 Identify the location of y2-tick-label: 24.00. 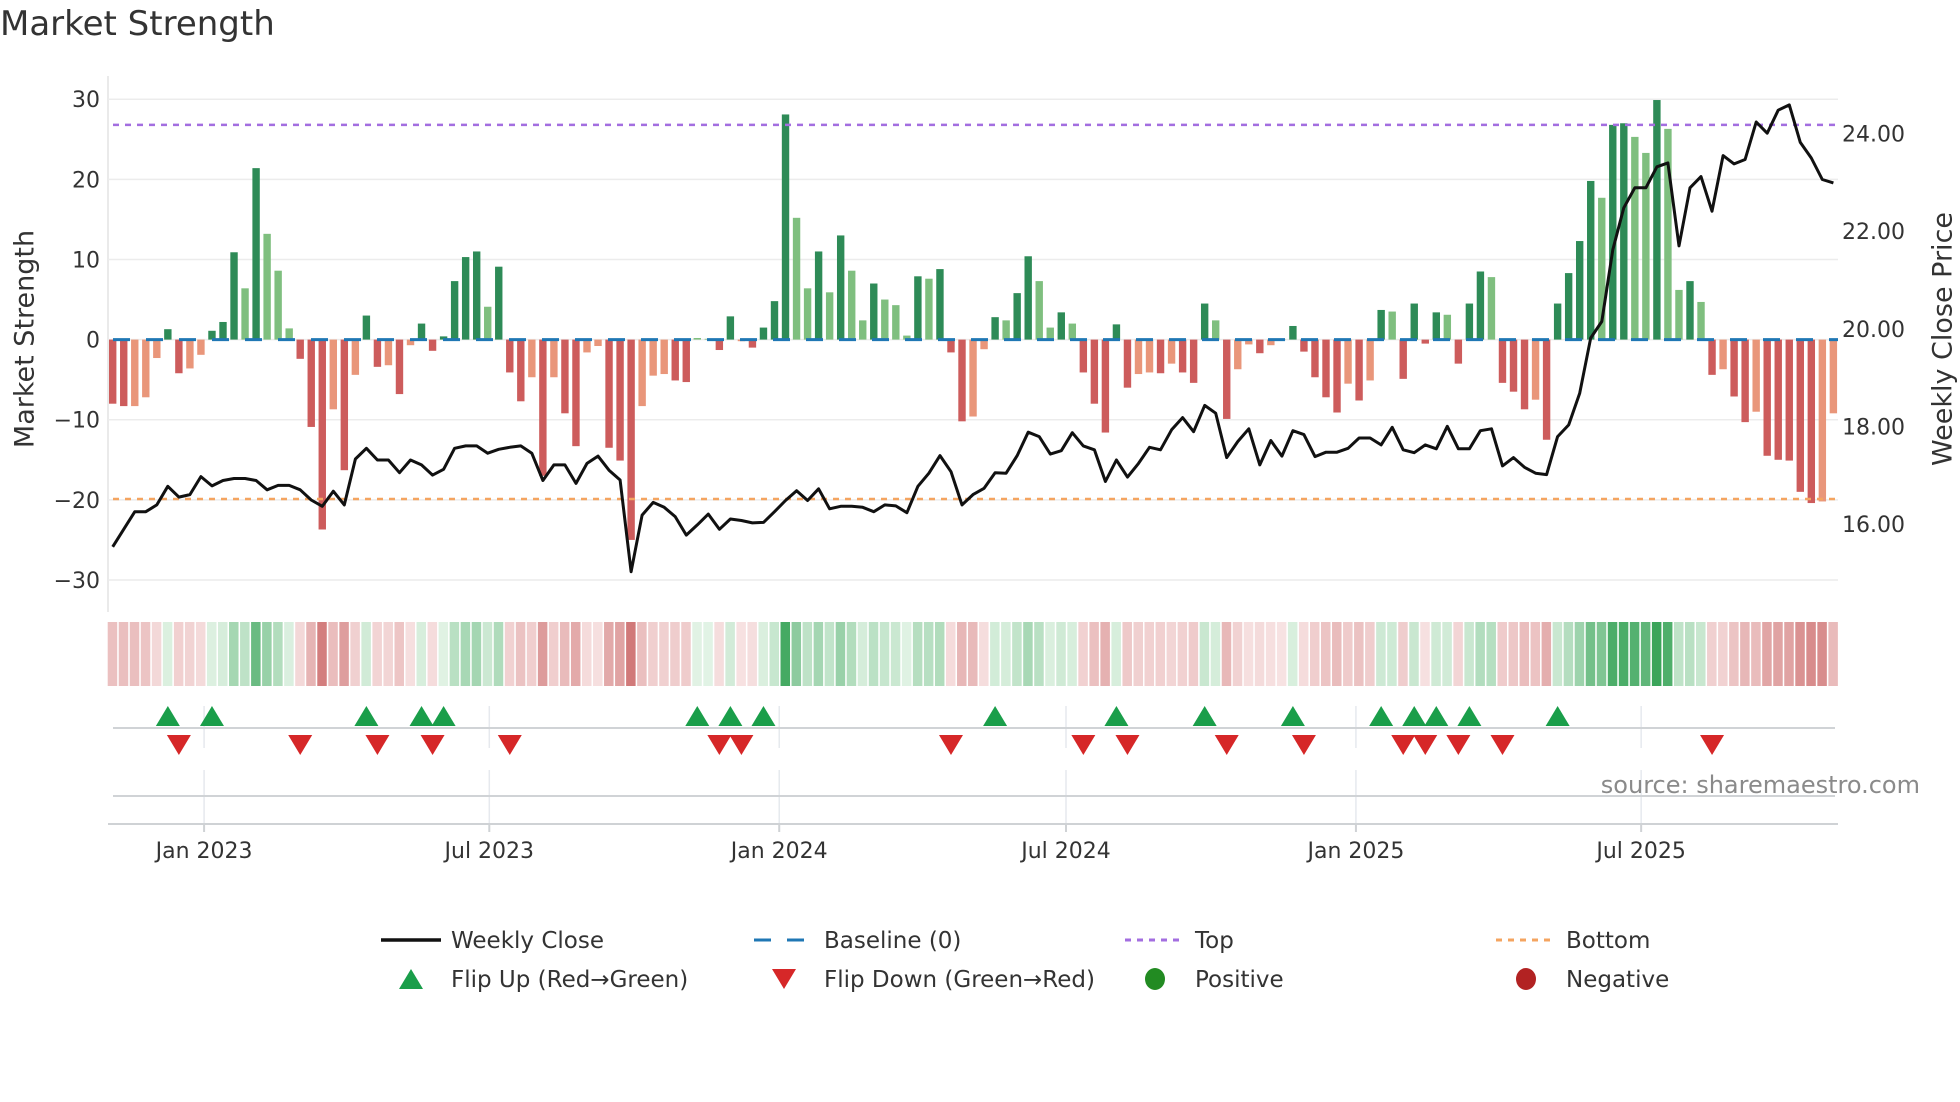
(1873, 135).